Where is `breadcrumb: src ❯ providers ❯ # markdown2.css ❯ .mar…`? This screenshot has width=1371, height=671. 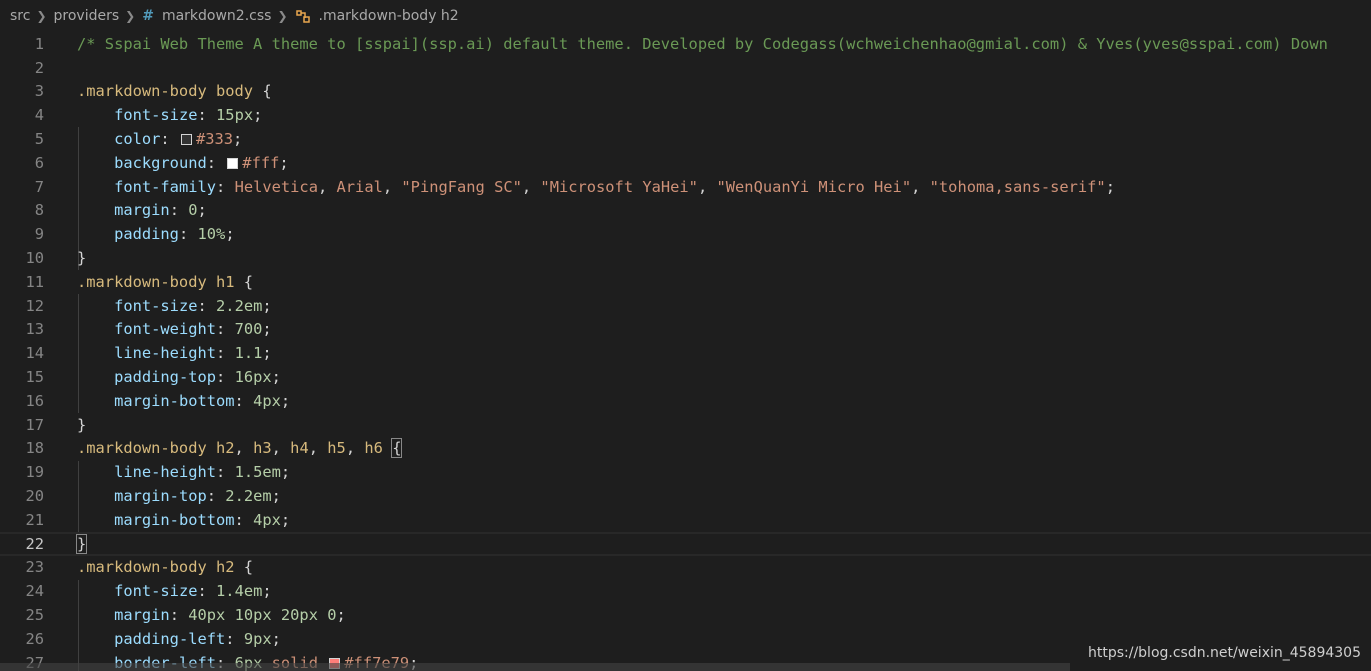
breadcrumb: src ❯ providers ❯ # markdown2.css ❯ .mar… is located at coordinates (685, 16).